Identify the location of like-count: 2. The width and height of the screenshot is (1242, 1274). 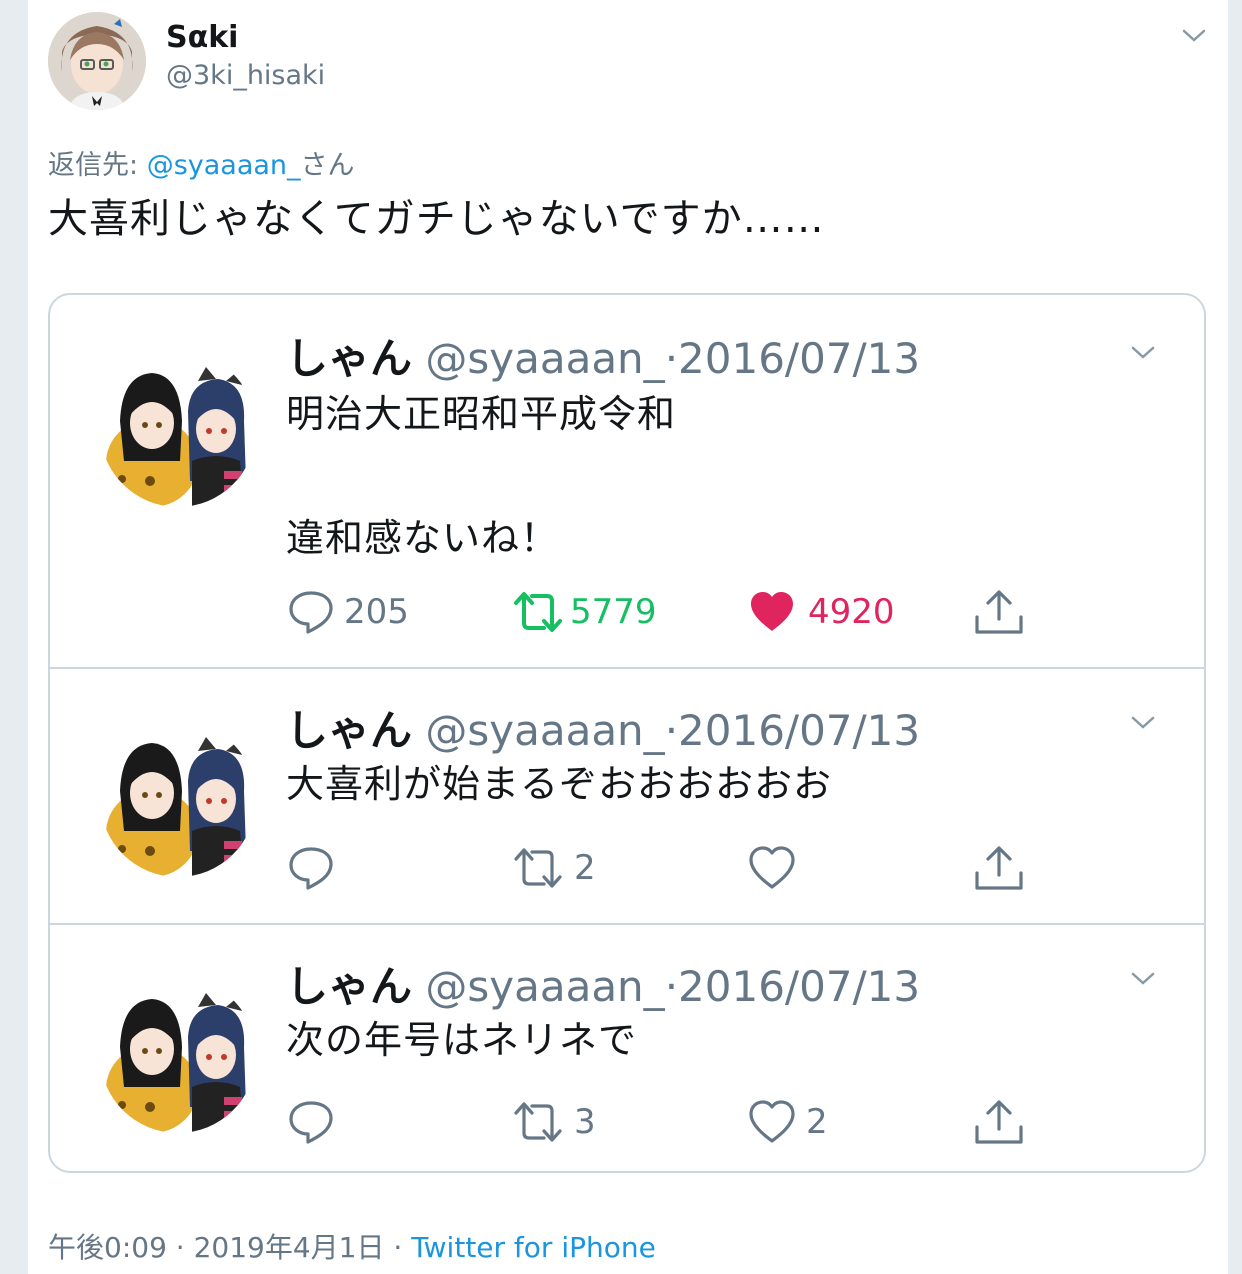
(817, 1122).